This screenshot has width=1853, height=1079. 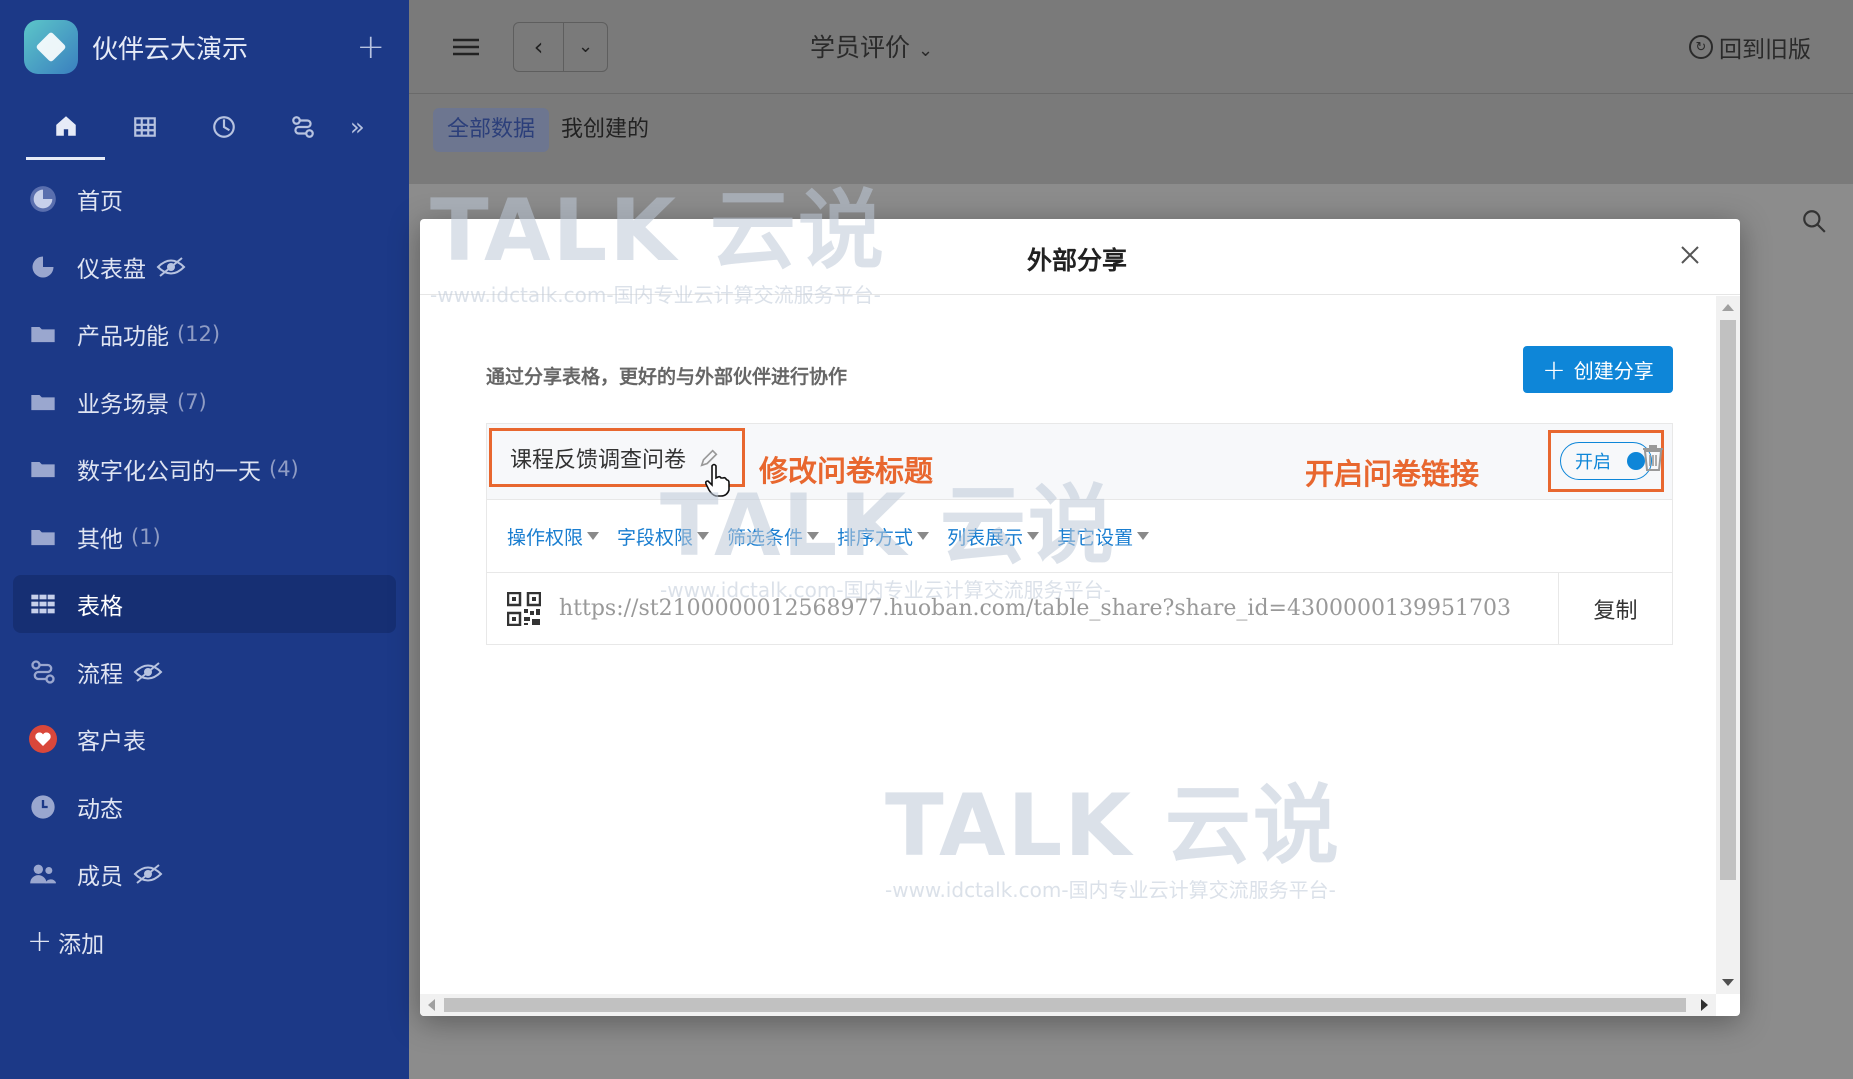 What do you see at coordinates (1095, 537) in the screenshot?
I see `option-label: 其它设置` at bounding box center [1095, 537].